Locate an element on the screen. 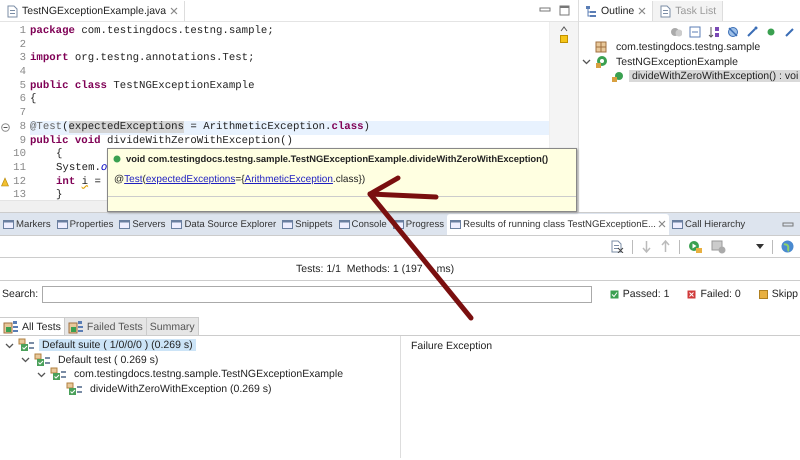 This screenshot has width=800, height=460. counter-label: Failed: 0 is located at coordinates (720, 294).